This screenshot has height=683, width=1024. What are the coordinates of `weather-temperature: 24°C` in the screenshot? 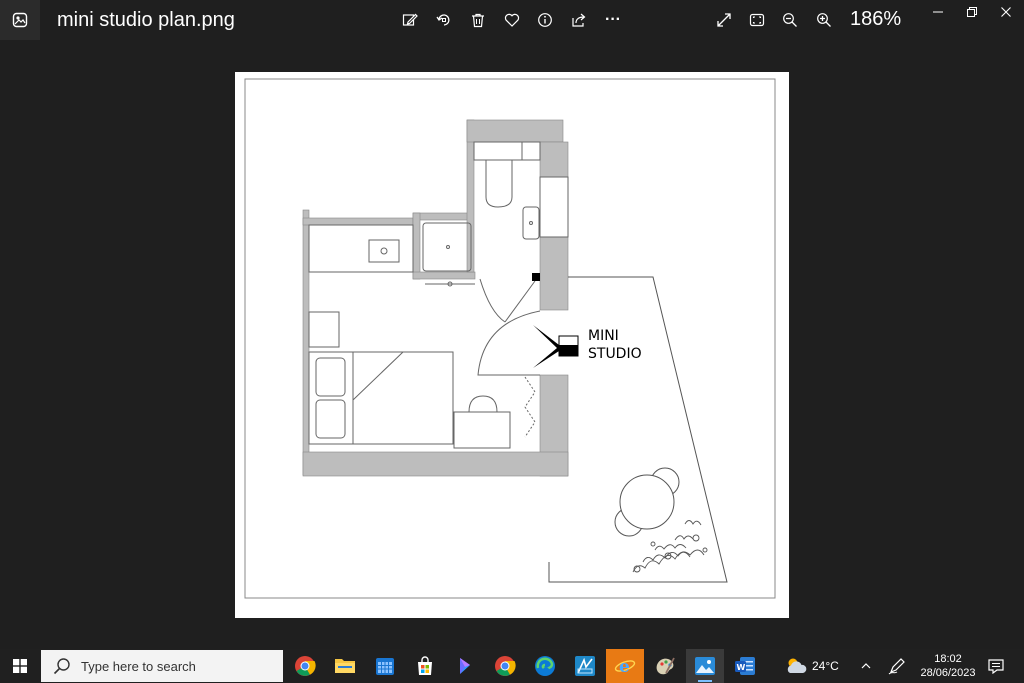 It's located at (825, 666).